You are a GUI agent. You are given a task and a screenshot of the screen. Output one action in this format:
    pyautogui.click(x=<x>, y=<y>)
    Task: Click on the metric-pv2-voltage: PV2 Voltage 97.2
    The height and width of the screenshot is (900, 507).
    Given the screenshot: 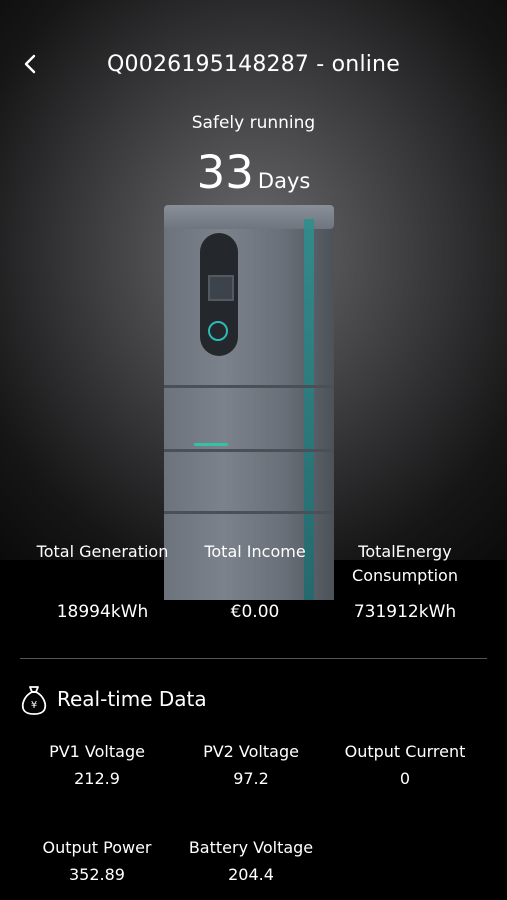 What is the action you would take?
    pyautogui.click(x=251, y=765)
    